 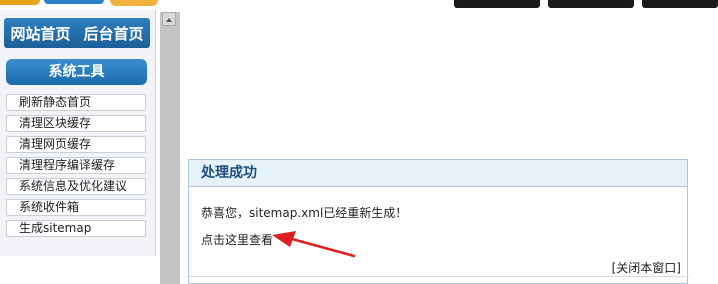 What do you see at coordinates (76, 123) in the screenshot?
I see `sidebar-item-clear-block-cache: 清理区块缓存` at bounding box center [76, 123].